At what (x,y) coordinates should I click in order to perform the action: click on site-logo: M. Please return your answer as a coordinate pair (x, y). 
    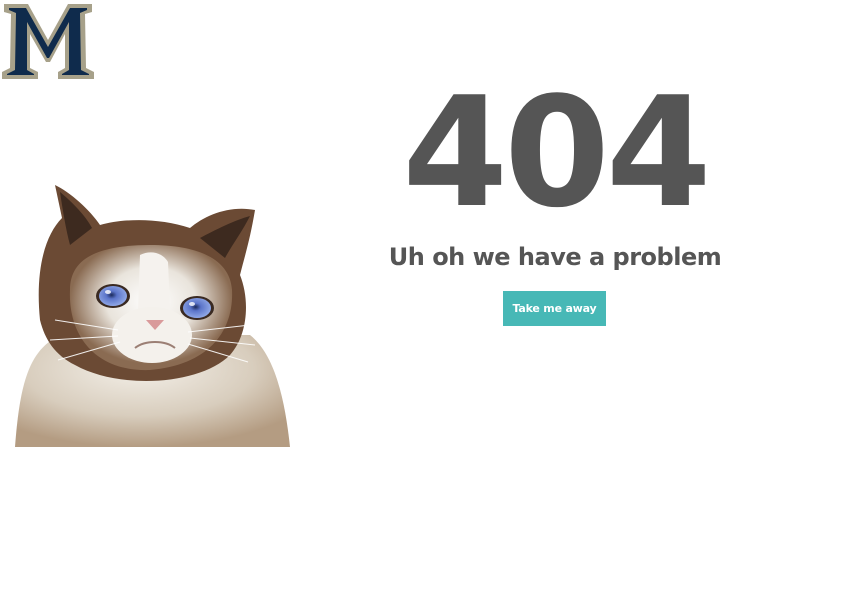
    Looking at the image, I should click on (48, 41).